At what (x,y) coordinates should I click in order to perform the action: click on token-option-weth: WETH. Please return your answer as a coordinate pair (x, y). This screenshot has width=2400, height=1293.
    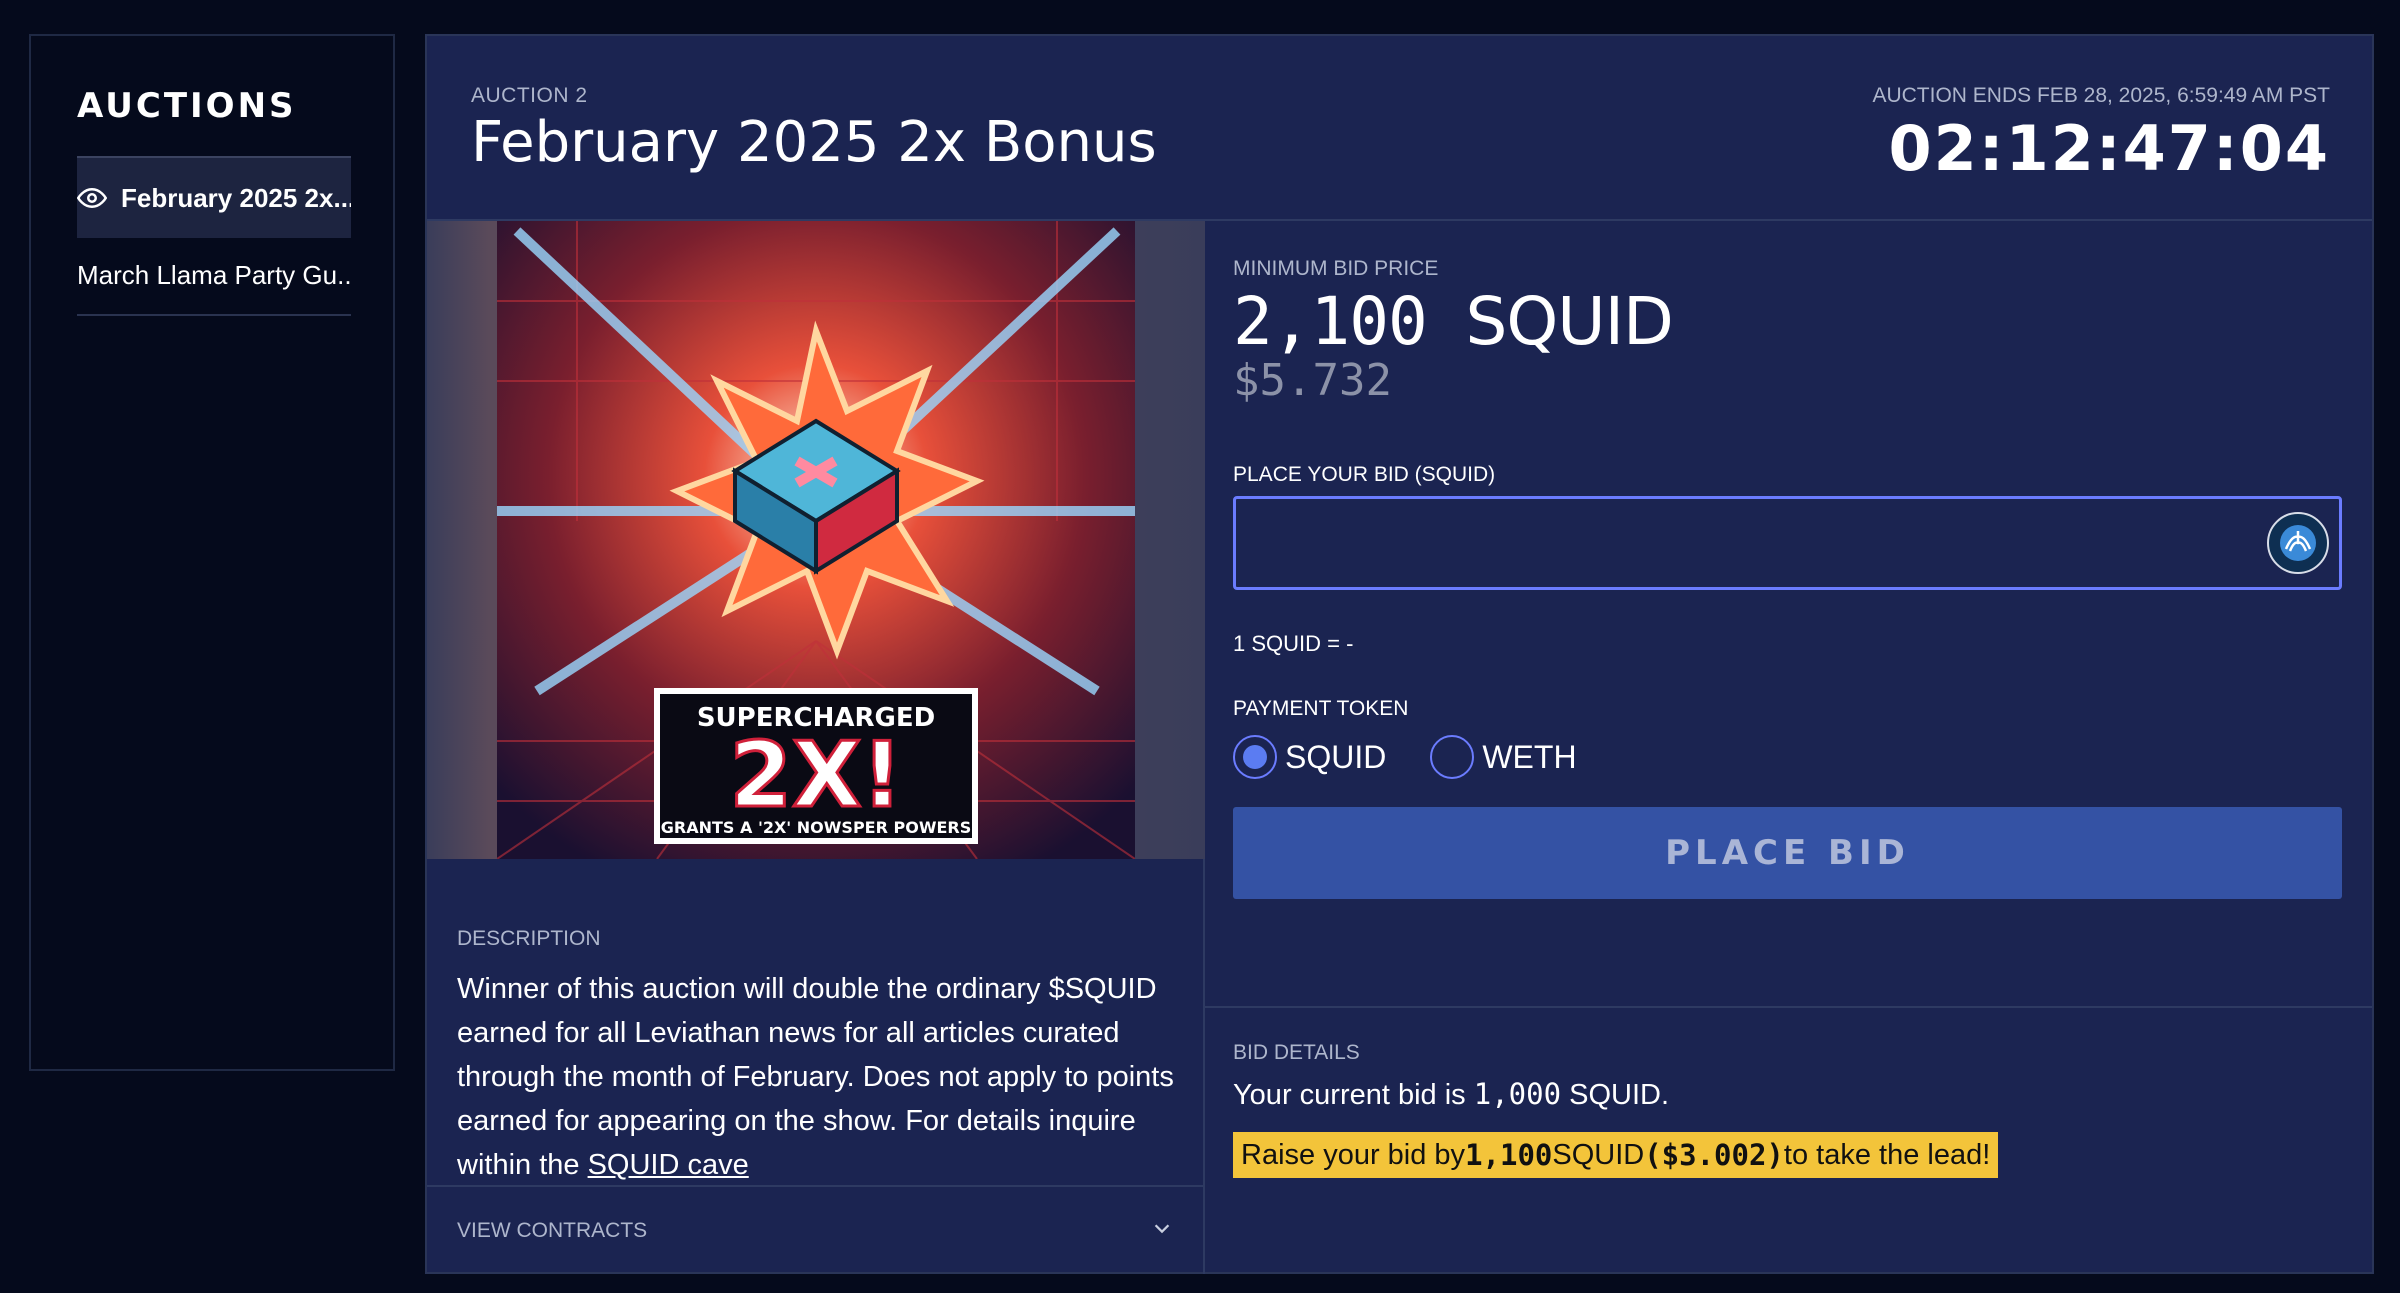
    Looking at the image, I should click on (1503, 757).